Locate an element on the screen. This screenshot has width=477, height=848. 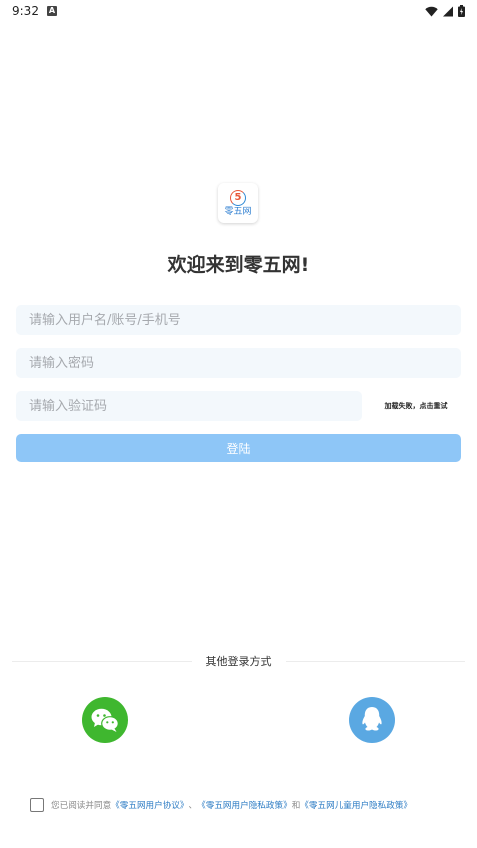
wechat-icon is located at coordinates (105, 720).